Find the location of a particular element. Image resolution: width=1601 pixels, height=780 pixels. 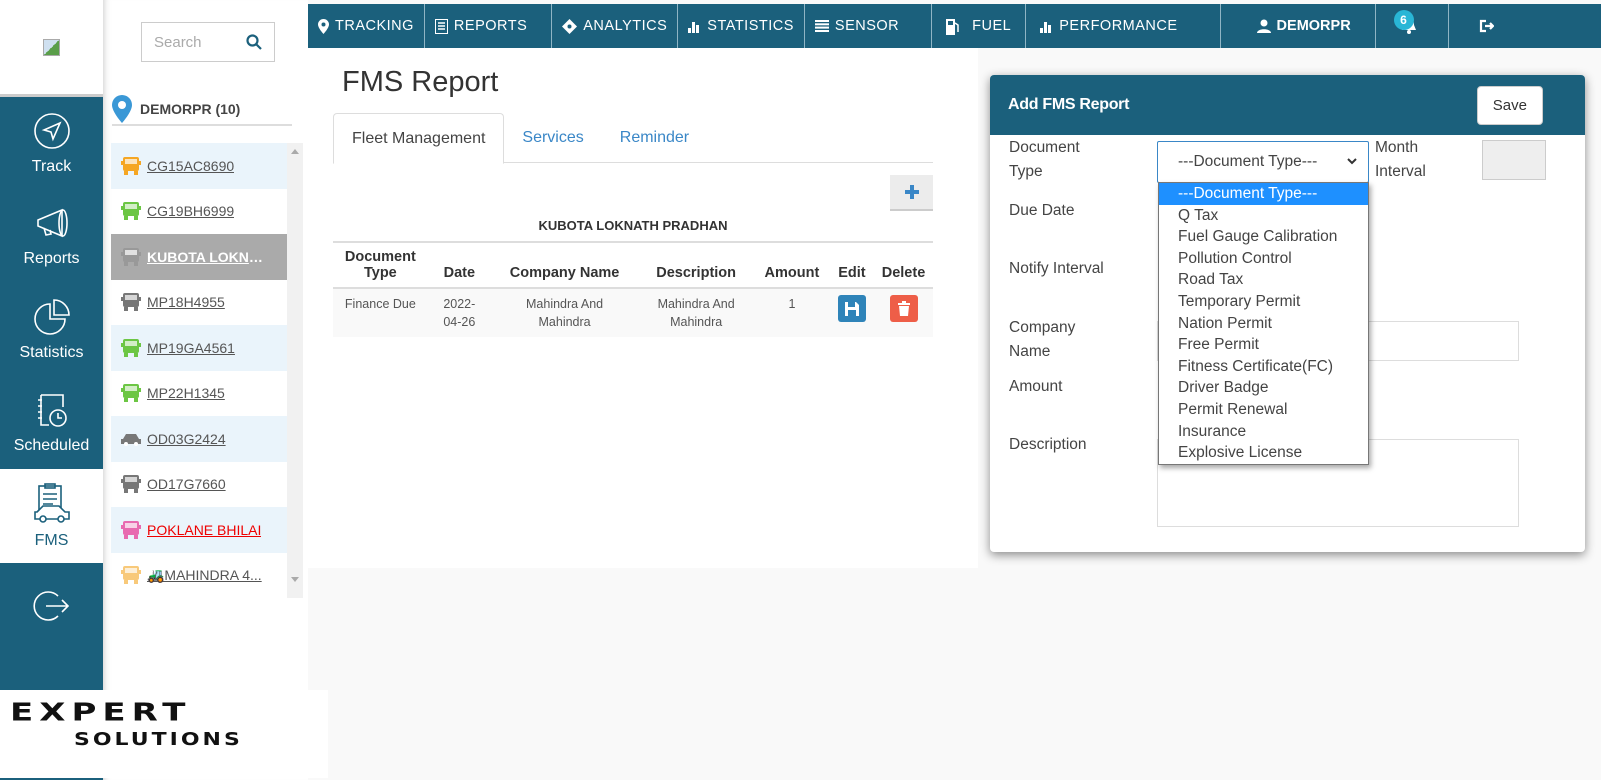

bar-chart-icon is located at coordinates (694, 27).